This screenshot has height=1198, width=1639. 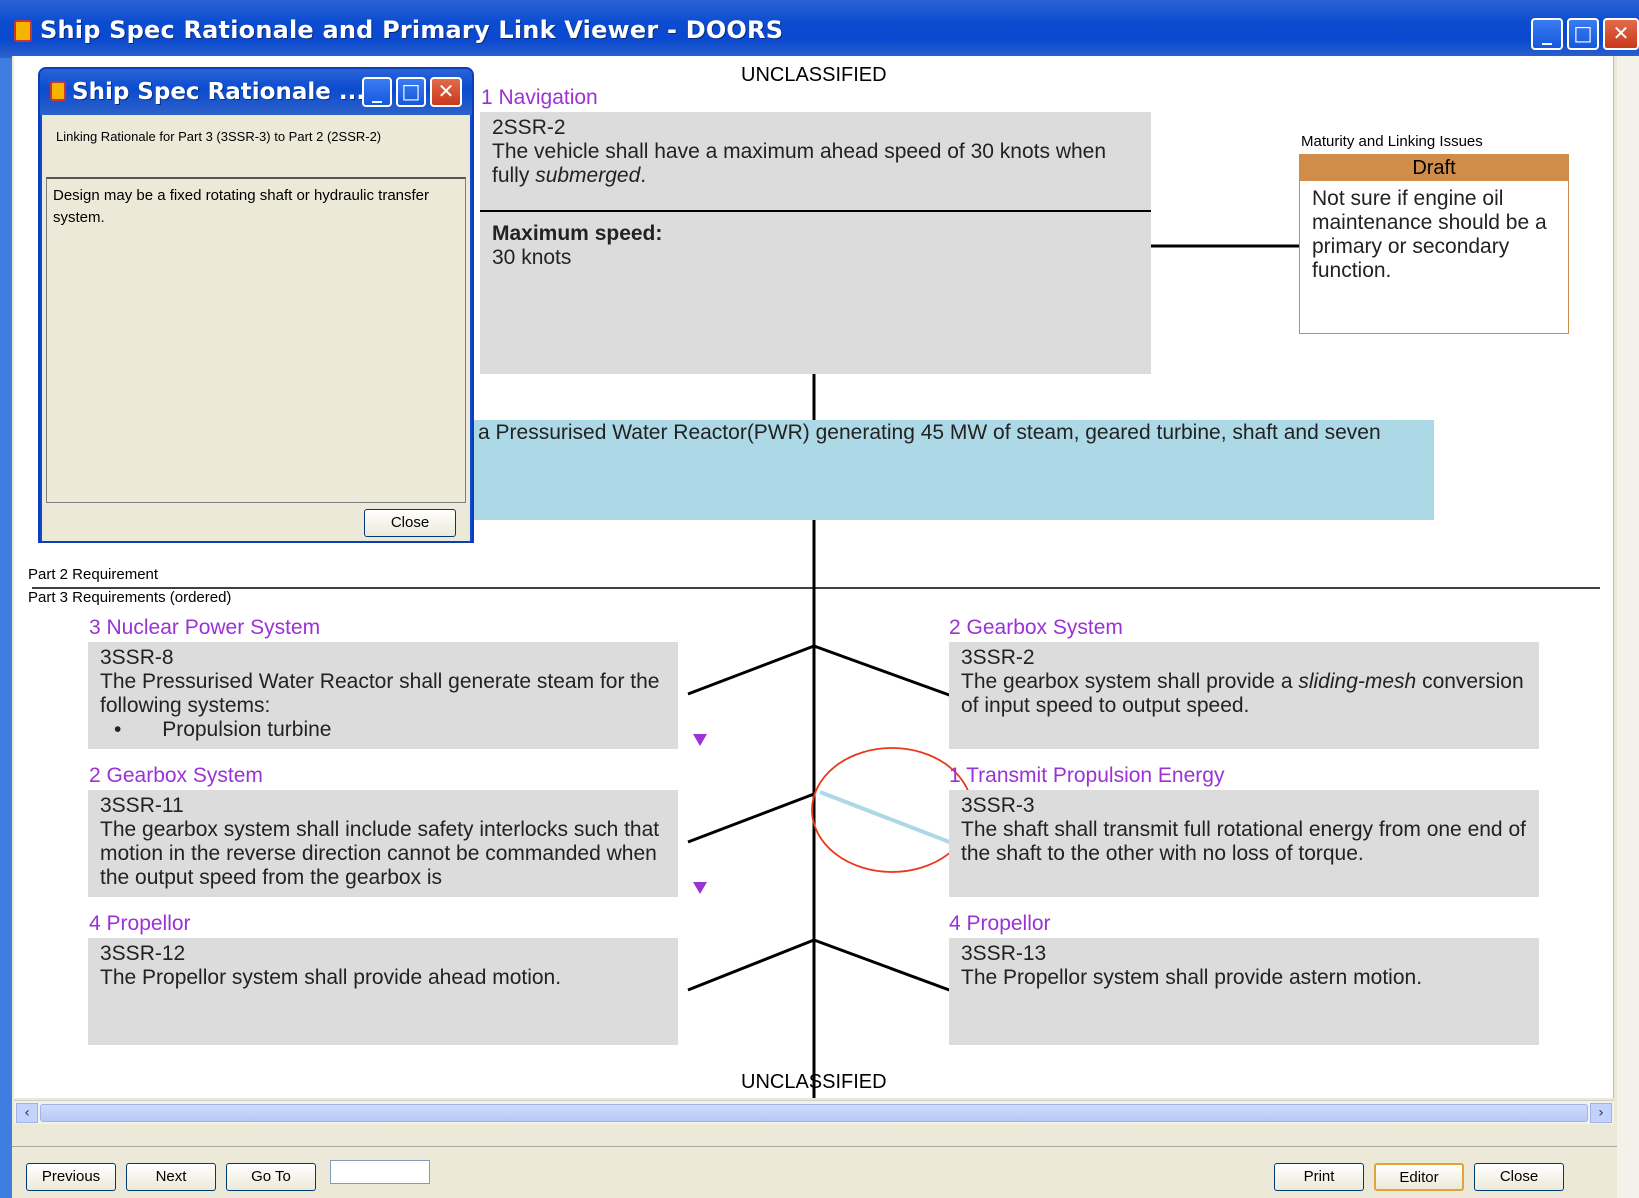 I want to click on scroll-thumb, so click(x=814, y=1113).